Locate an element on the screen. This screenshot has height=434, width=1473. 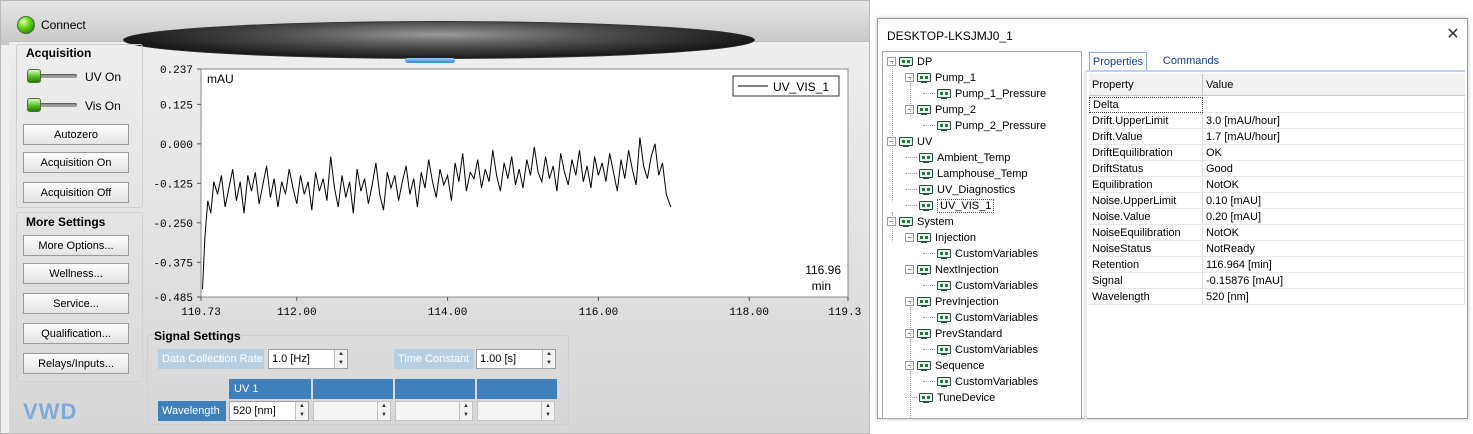
property-row: NoiseStatus NotReady is located at coordinates (1277, 249).